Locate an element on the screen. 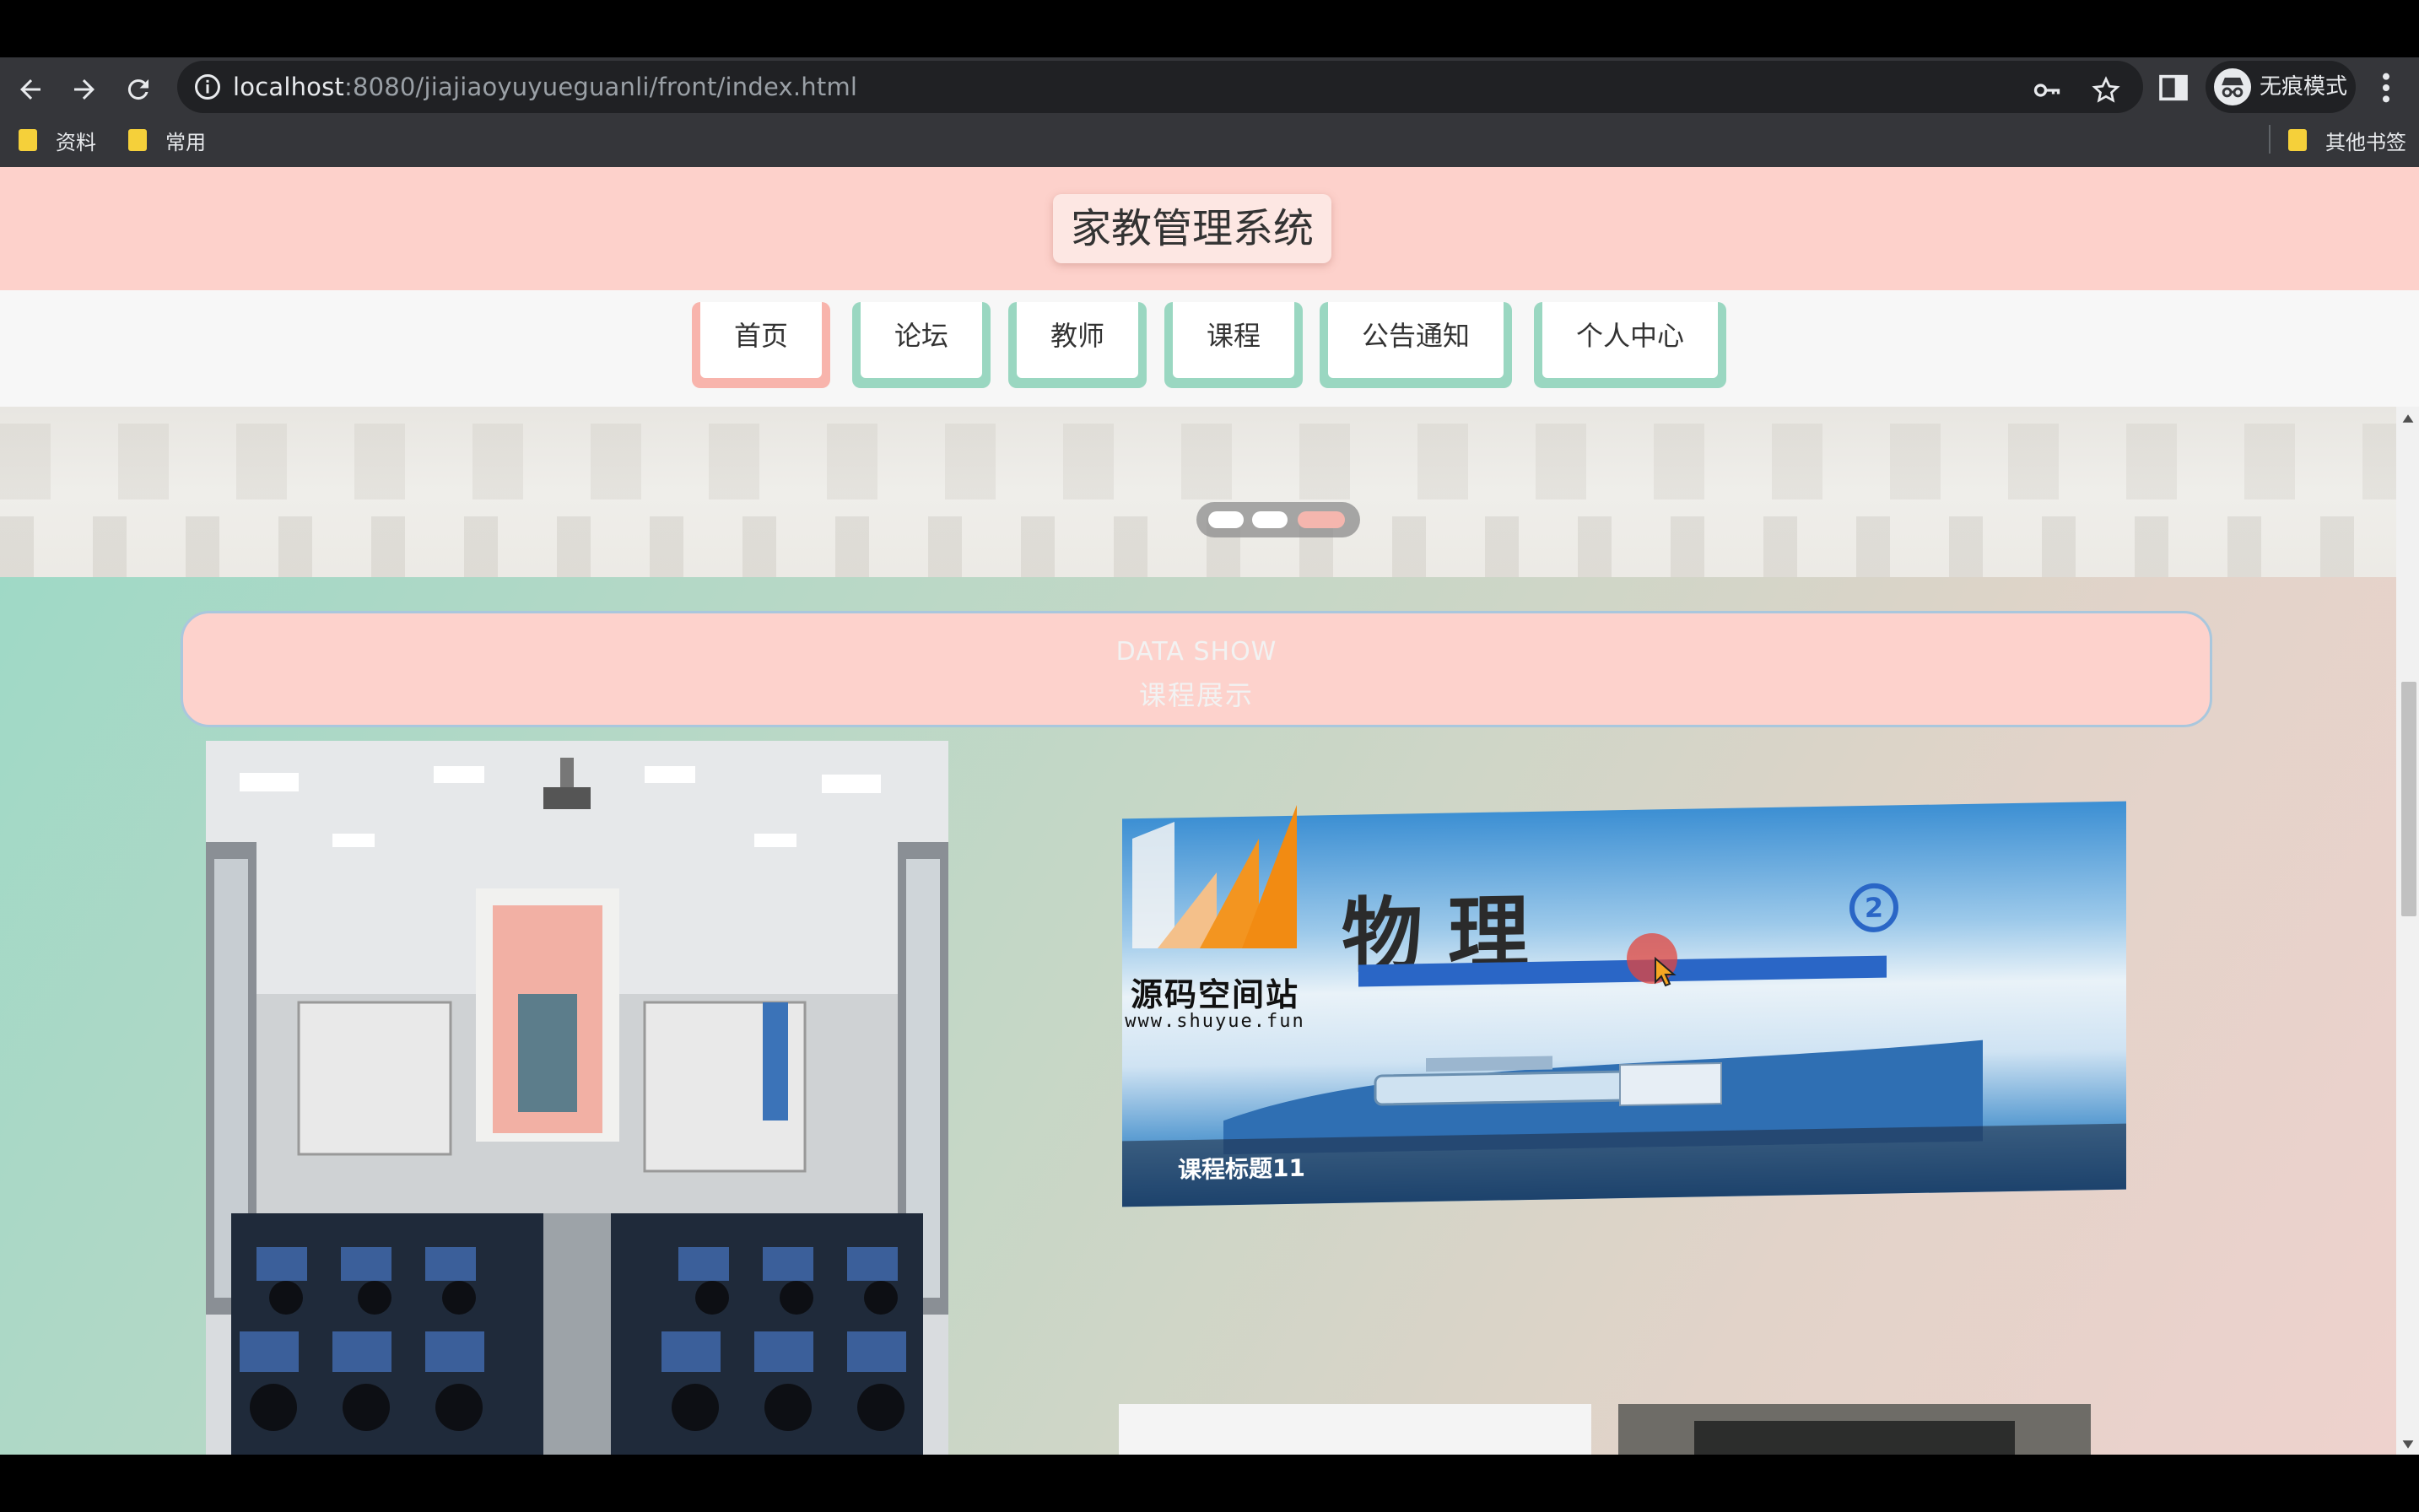  math-sketch-image is located at coordinates (1355, 1429).